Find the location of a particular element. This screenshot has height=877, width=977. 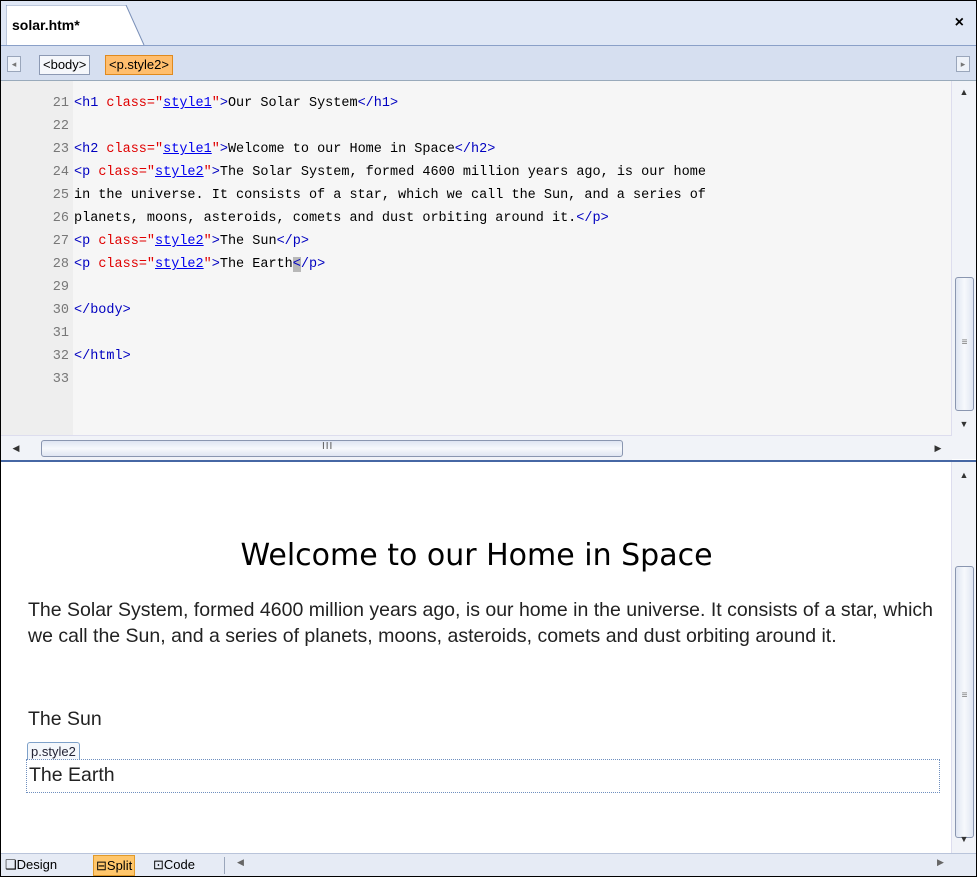

code-token: <h1 is located at coordinates (90, 103).